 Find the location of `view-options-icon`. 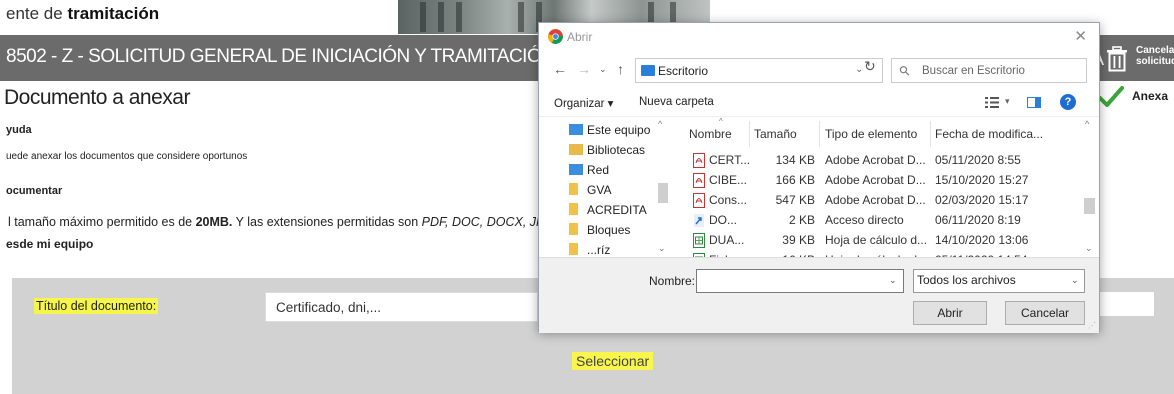

view-options-icon is located at coordinates (992, 102).